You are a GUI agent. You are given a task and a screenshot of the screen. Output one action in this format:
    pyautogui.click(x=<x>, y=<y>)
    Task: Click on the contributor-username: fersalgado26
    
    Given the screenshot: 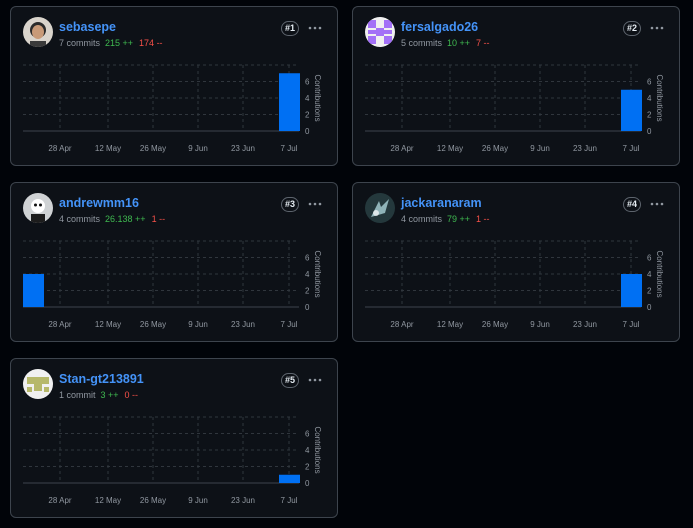 What is the action you would take?
    pyautogui.click(x=439, y=27)
    